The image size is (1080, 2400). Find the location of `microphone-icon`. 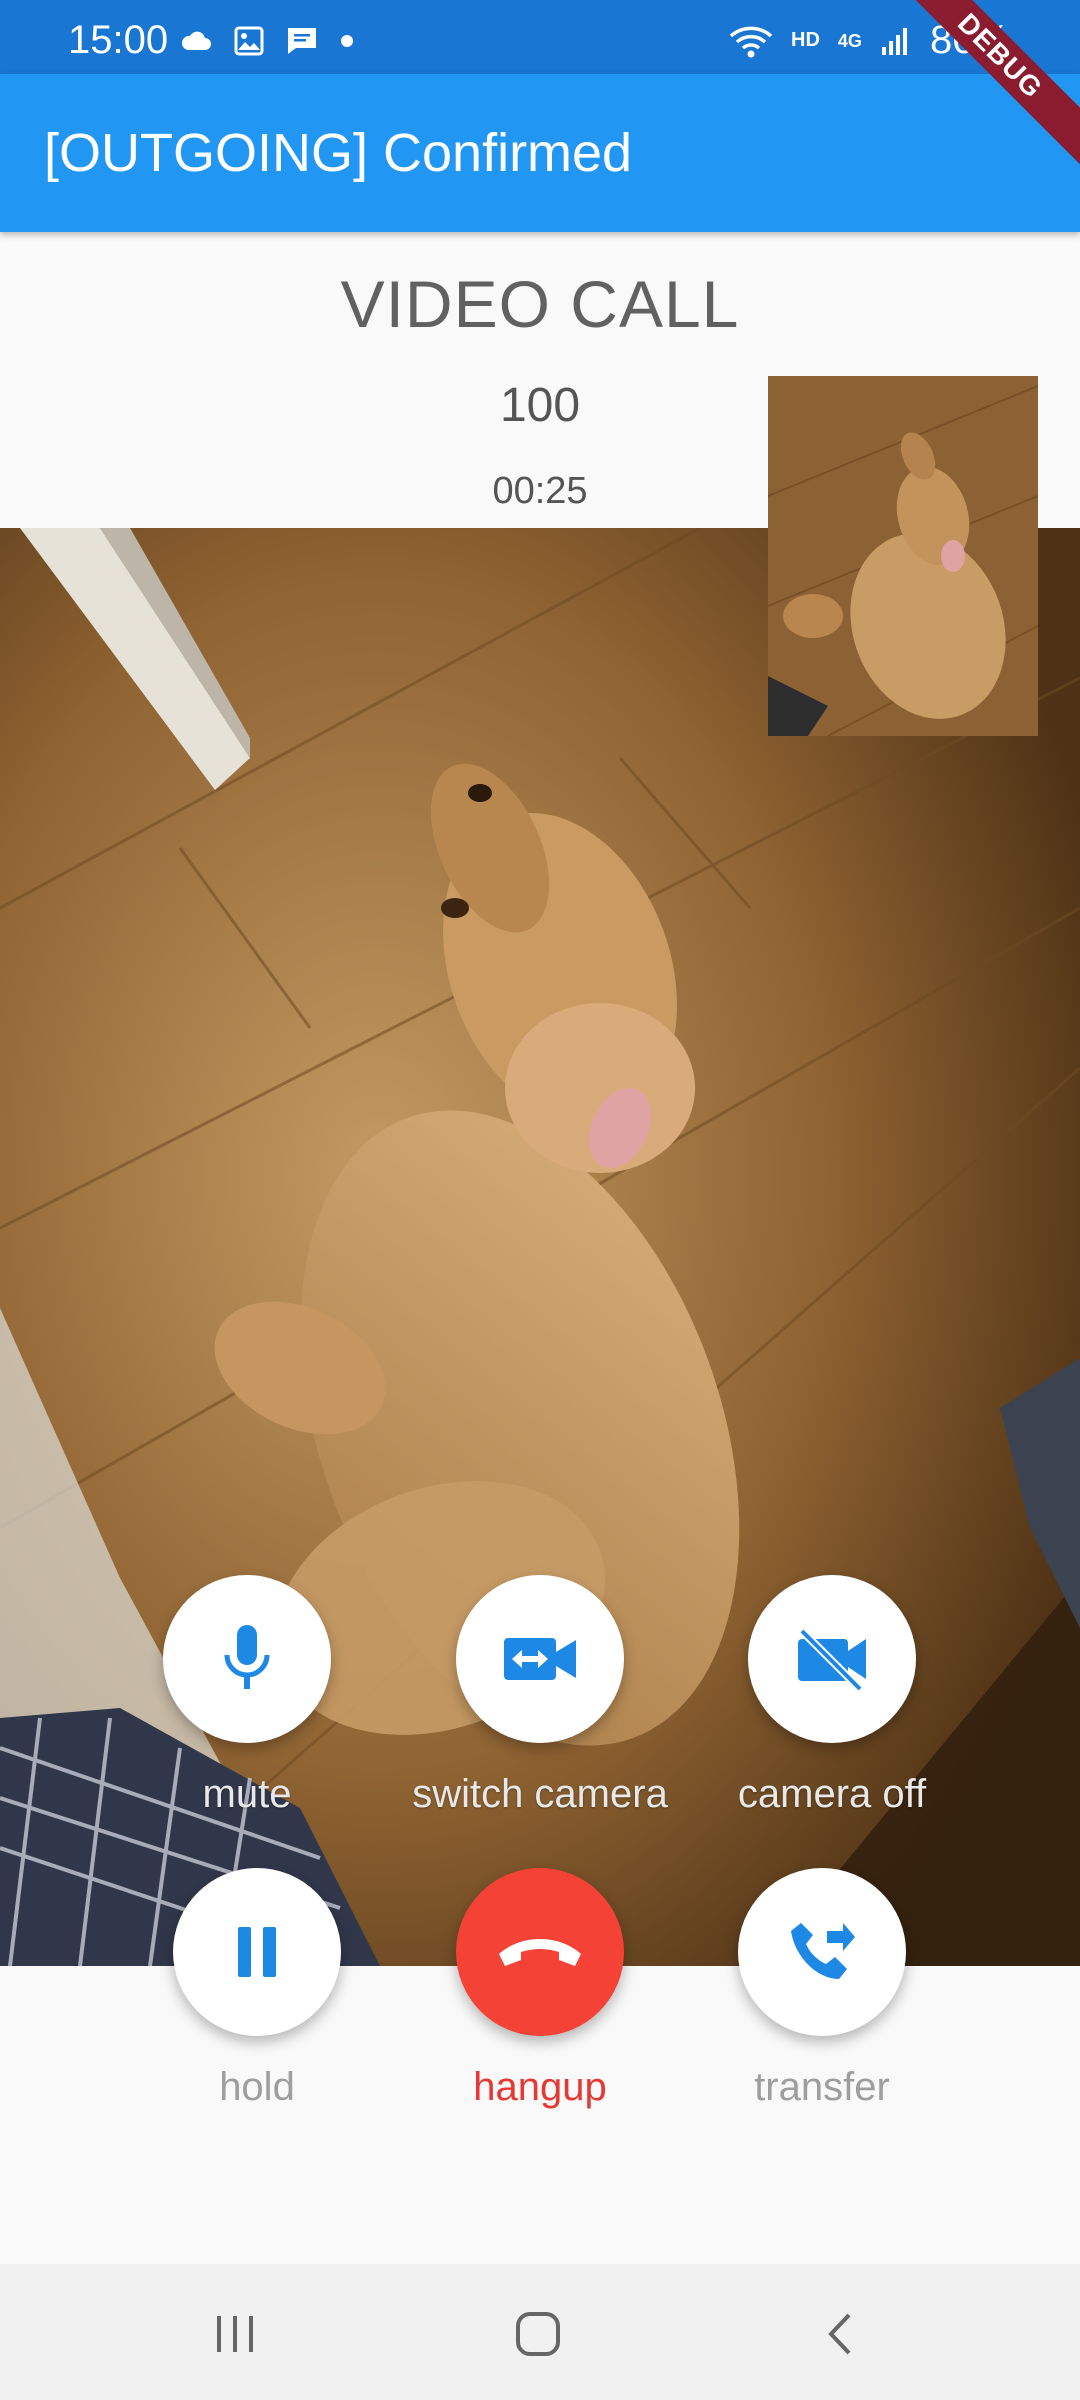

microphone-icon is located at coordinates (247, 1657).